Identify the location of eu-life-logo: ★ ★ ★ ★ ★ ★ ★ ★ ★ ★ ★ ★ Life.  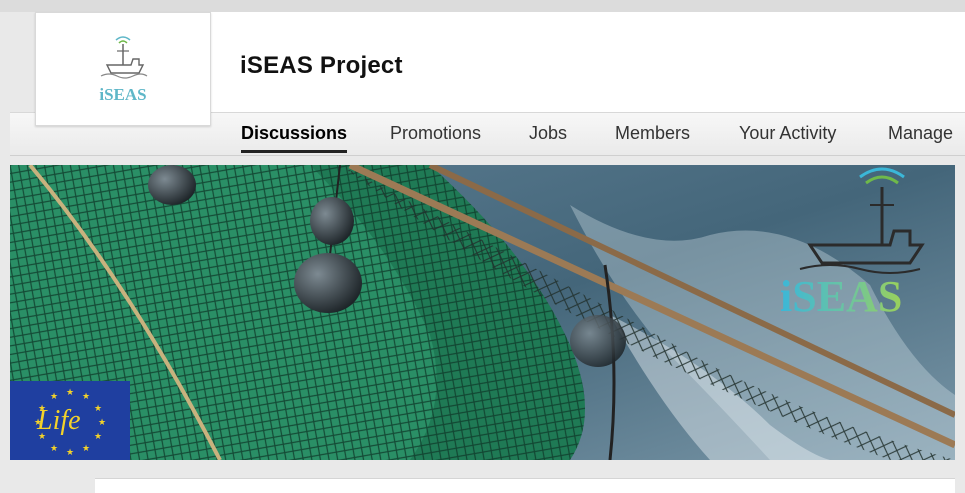
(70, 420).